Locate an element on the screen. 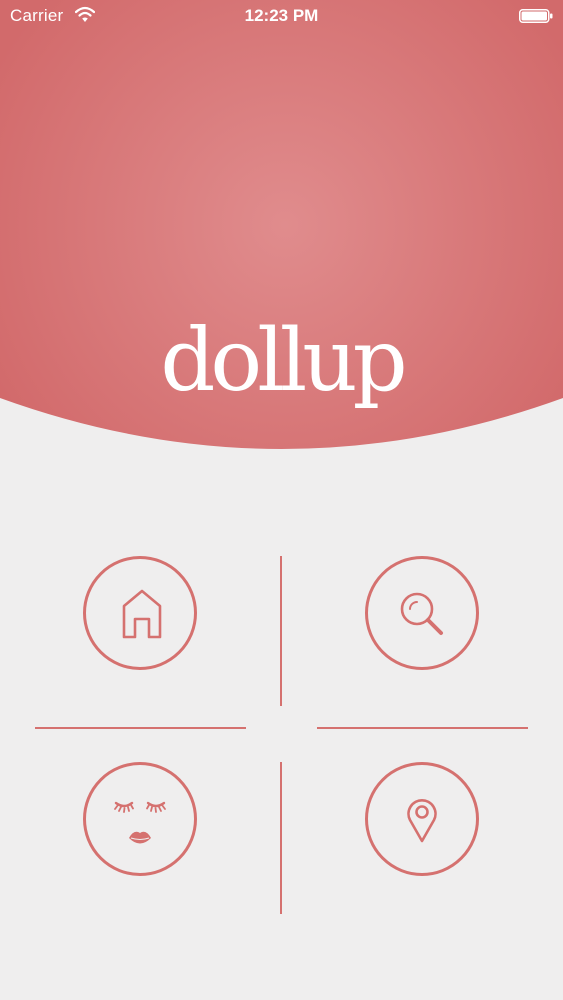 The width and height of the screenshot is (563, 1000). beauty-button is located at coordinates (140, 819).